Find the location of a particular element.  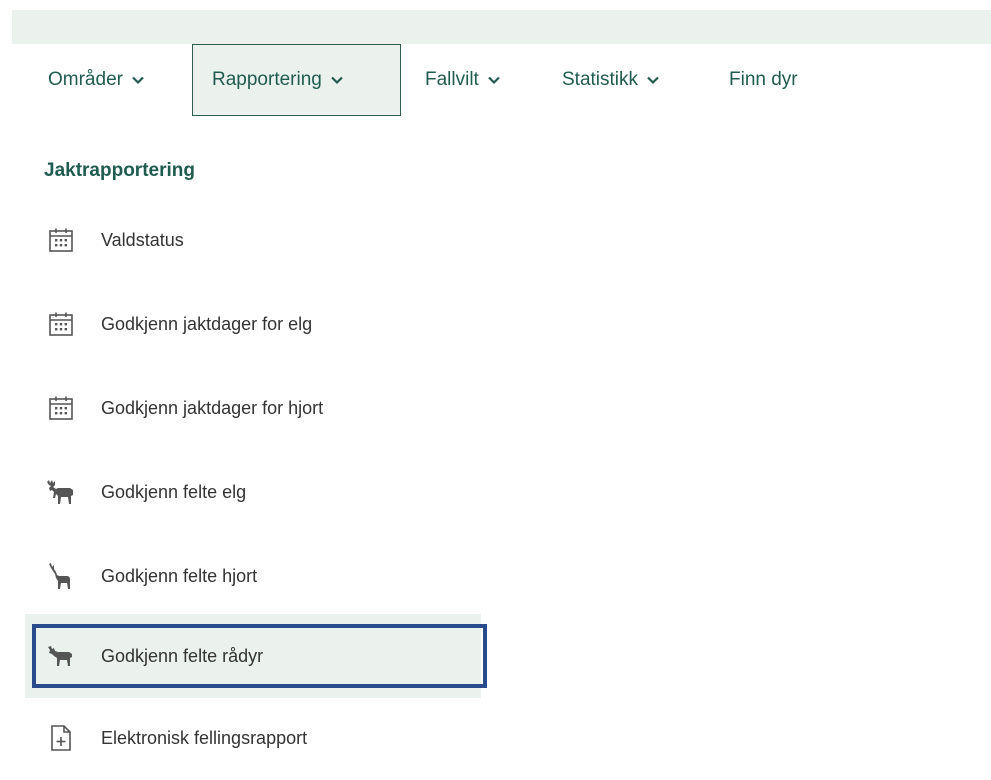

menu-item-label: Valdstatus is located at coordinates (142, 239).